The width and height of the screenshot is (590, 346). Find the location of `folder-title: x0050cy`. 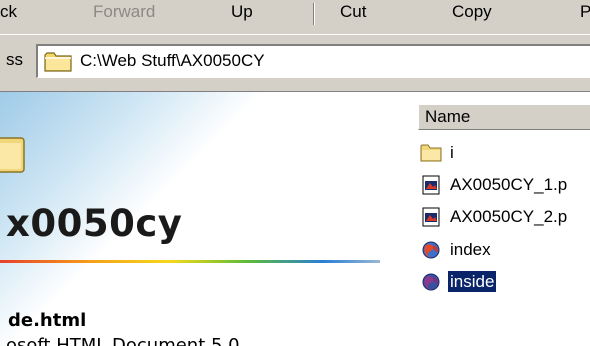

folder-title: x0050cy is located at coordinates (94, 223).